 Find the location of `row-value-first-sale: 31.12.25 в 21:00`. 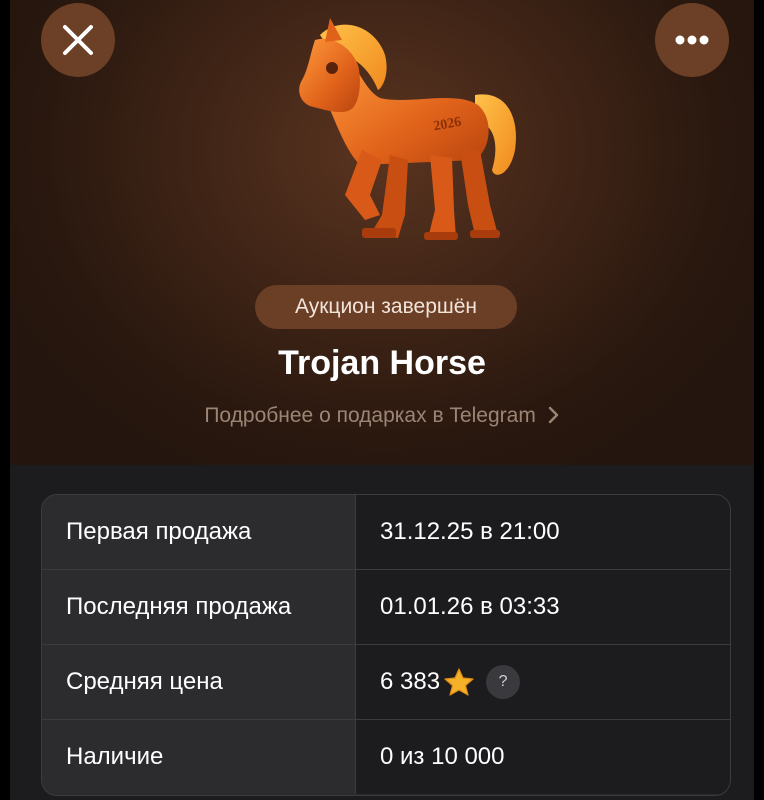

row-value-first-sale: 31.12.25 в 21:00 is located at coordinates (543, 532).